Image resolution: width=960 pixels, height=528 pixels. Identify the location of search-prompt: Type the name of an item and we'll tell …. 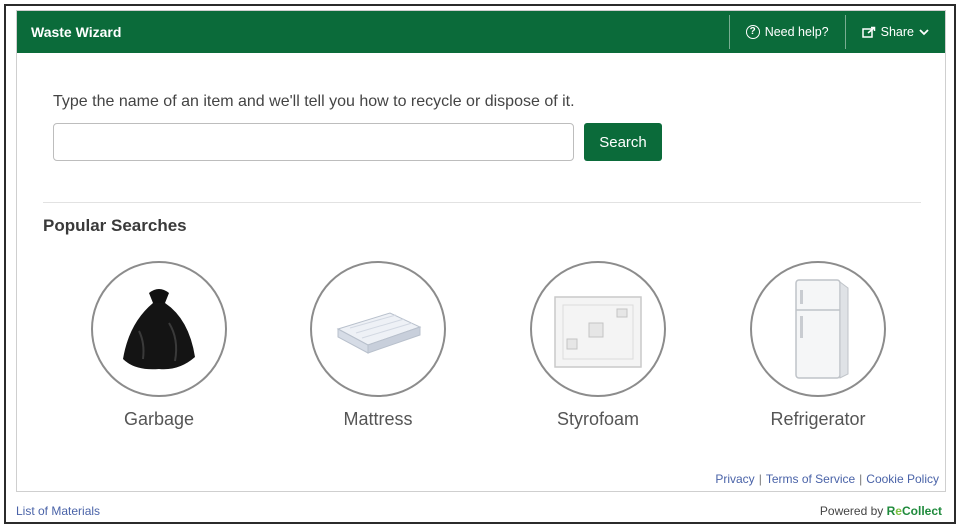
(314, 101).